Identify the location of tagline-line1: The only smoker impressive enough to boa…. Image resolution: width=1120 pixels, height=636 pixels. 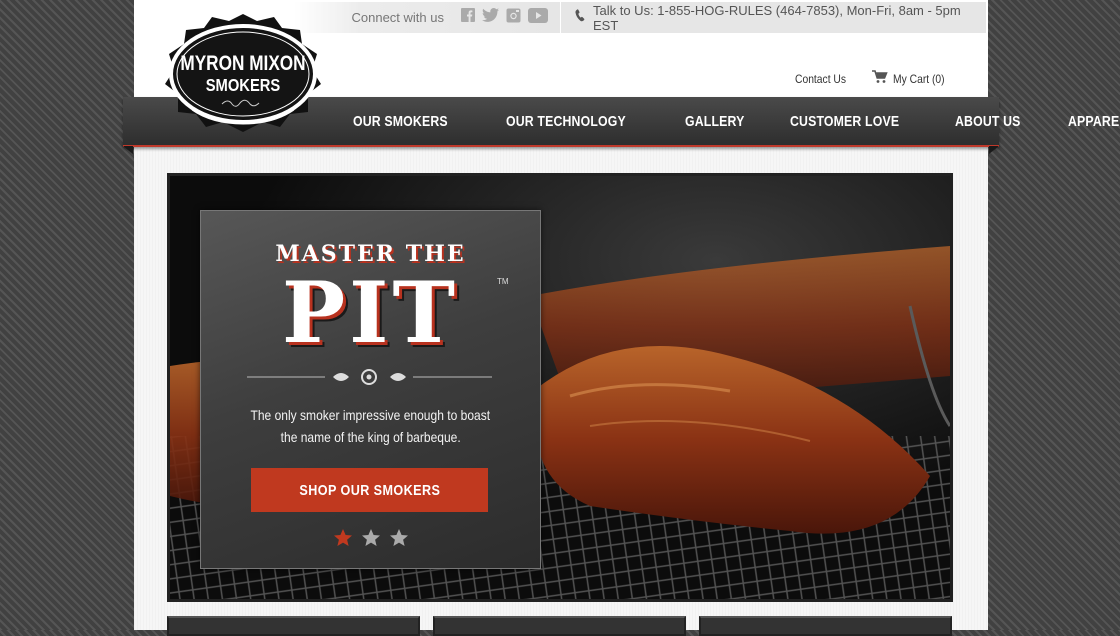
(370, 415).